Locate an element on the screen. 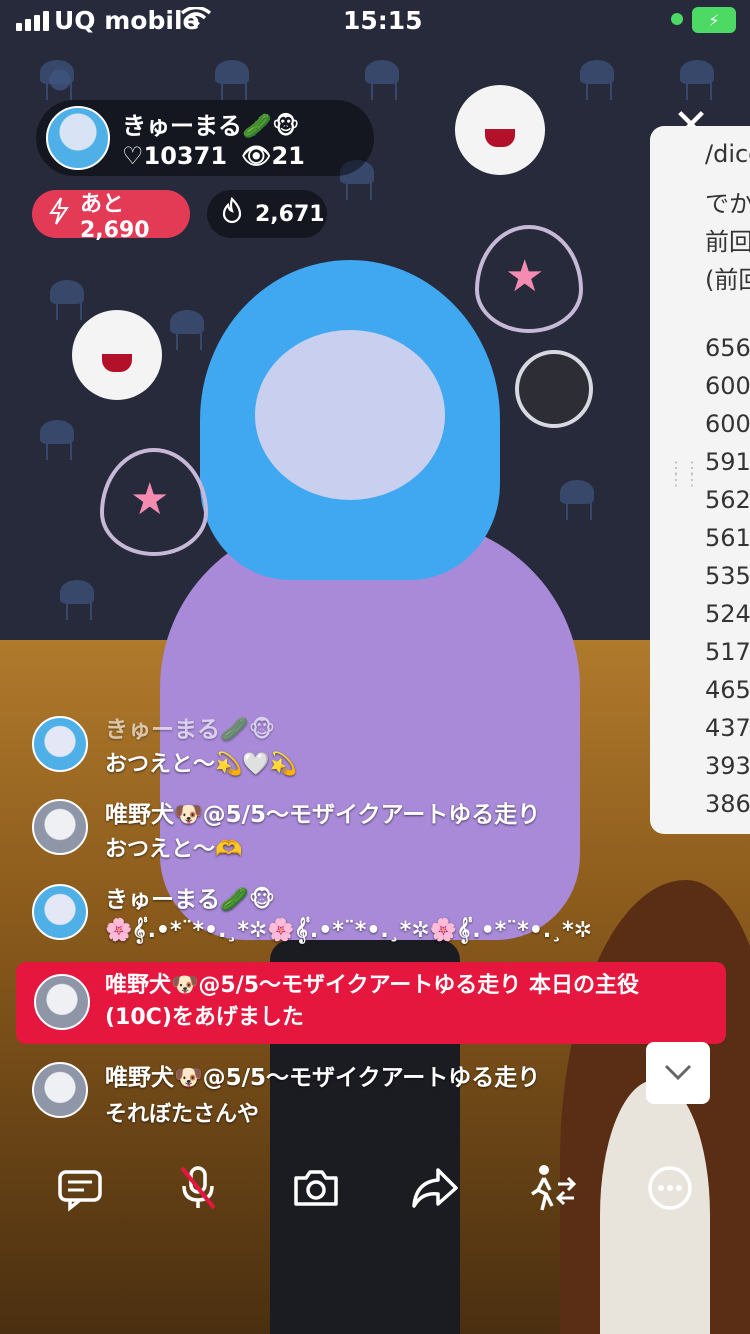 This screenshot has width=750, height=1334. share-icon is located at coordinates (434, 1188).